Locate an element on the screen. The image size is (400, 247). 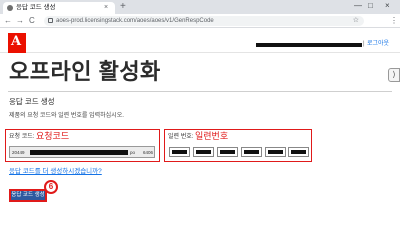
site-header is located at coordinates (200, 41).